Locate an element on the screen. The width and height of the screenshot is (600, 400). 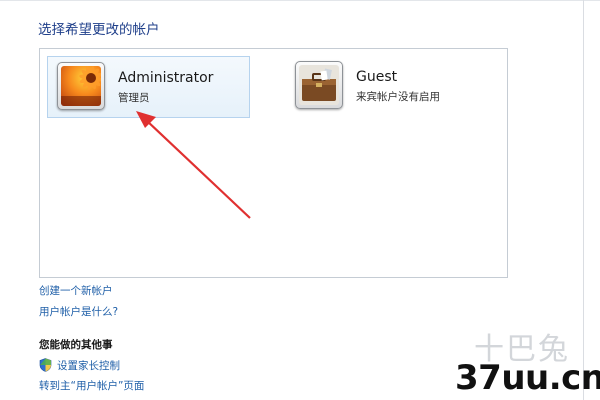
account-name: Administrator is located at coordinates (166, 78).